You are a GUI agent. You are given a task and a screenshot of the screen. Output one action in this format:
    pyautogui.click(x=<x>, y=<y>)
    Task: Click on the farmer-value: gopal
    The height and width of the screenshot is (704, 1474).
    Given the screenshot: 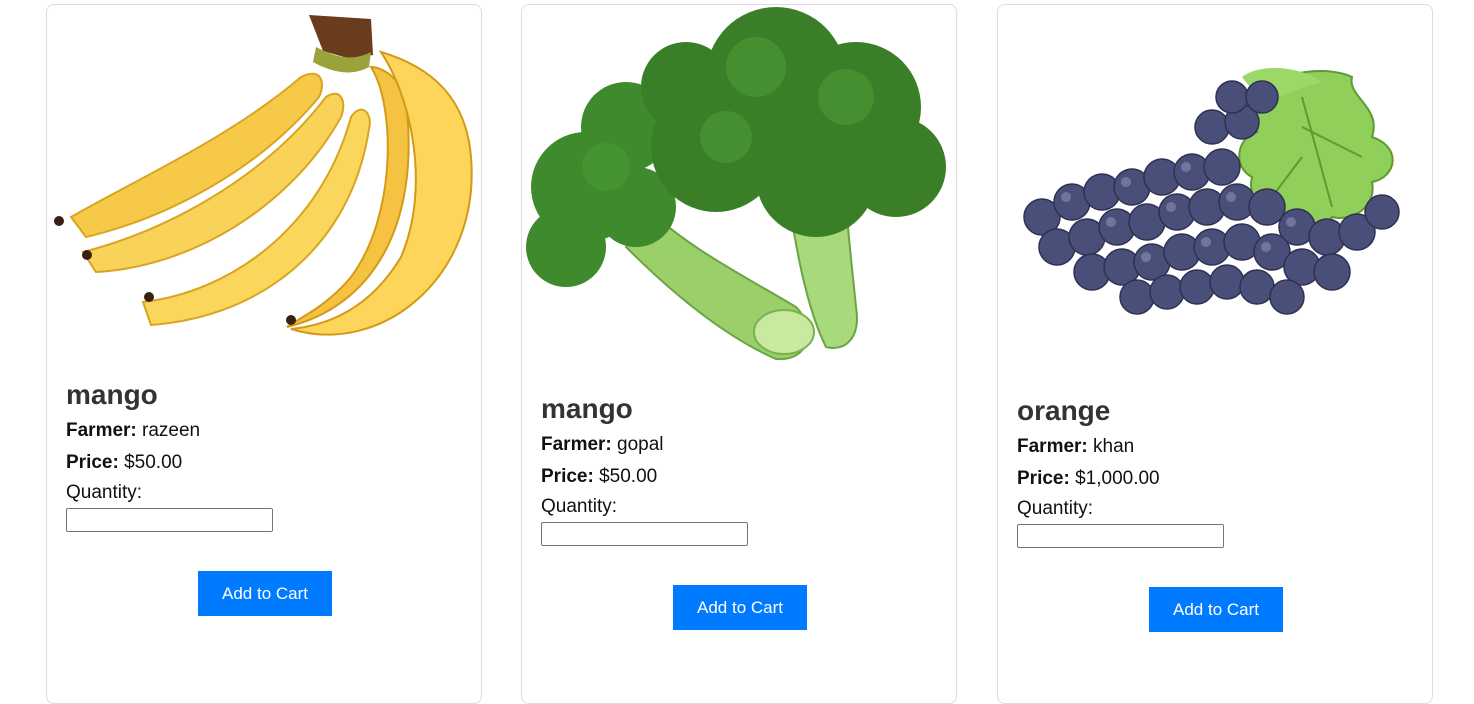 What is the action you would take?
    pyautogui.click(x=640, y=444)
    